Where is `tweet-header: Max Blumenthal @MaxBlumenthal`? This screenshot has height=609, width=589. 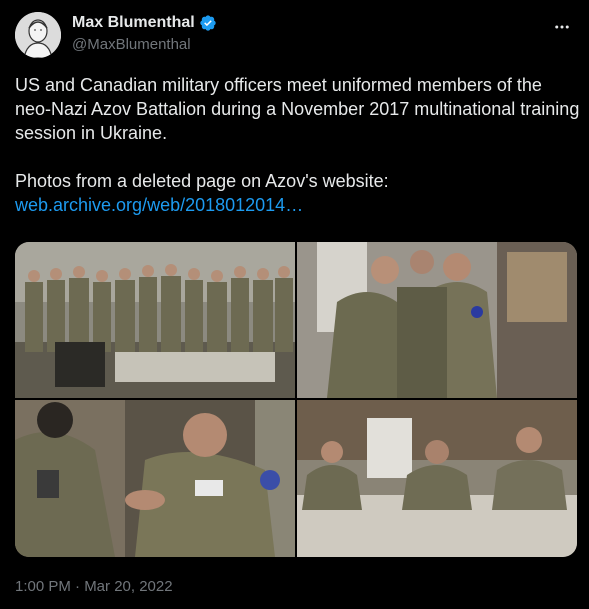 tweet-header: Max Blumenthal @MaxBlumenthal is located at coordinates (295, 36).